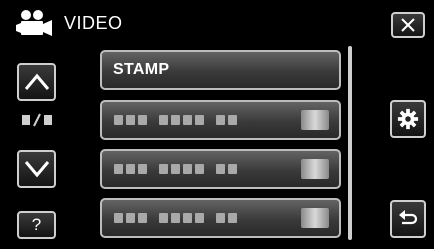  Describe the element at coordinates (34, 23) in the screenshot. I see `video-camera-icon` at that location.